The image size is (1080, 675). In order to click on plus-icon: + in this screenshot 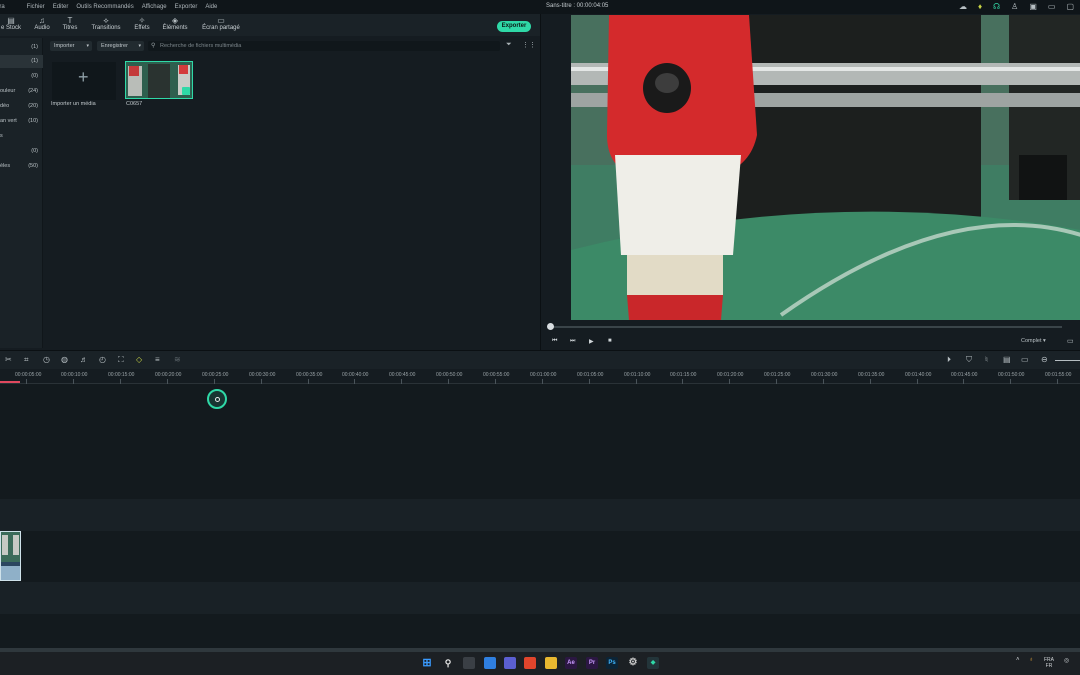, I will do `click(83, 77)`.